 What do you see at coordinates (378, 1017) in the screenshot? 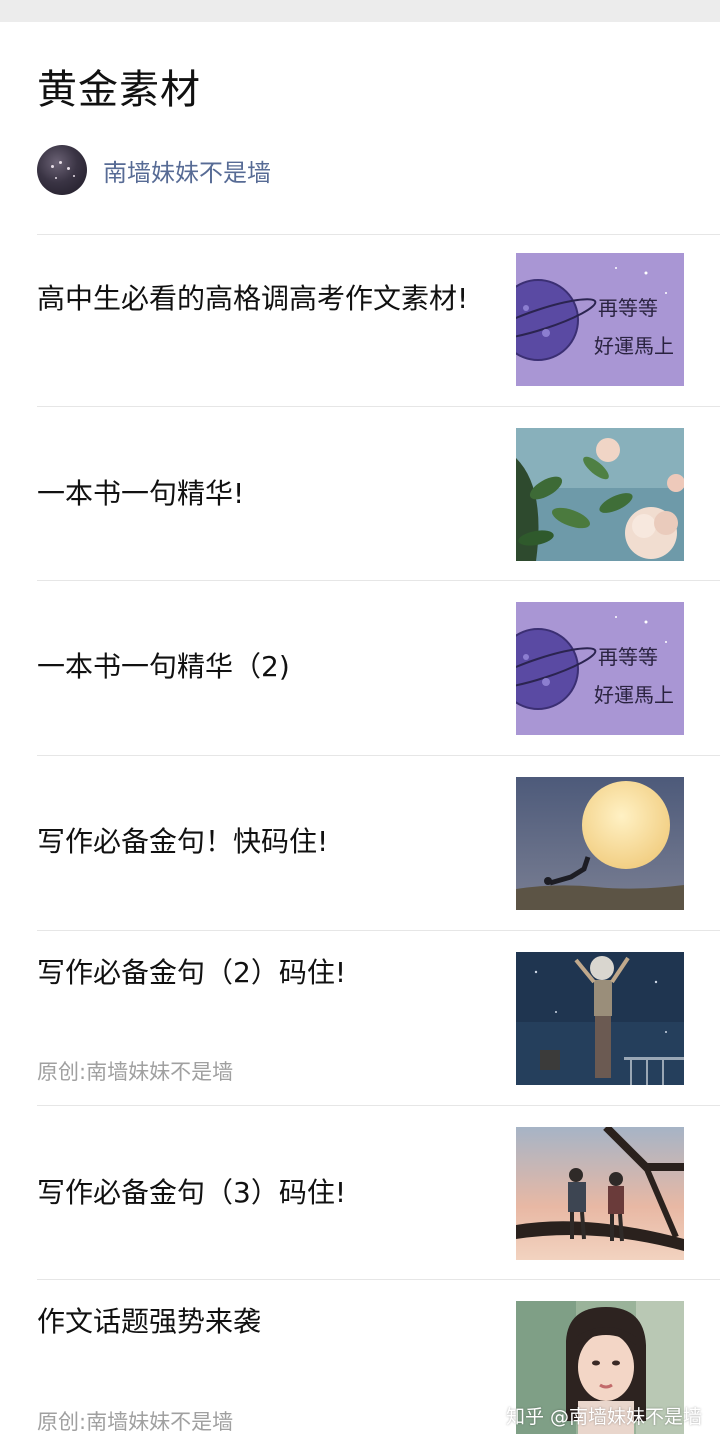
I see `list-item: 写作必备金句（2）码住! 原创:南墙妹妹不是墙` at bounding box center [378, 1017].